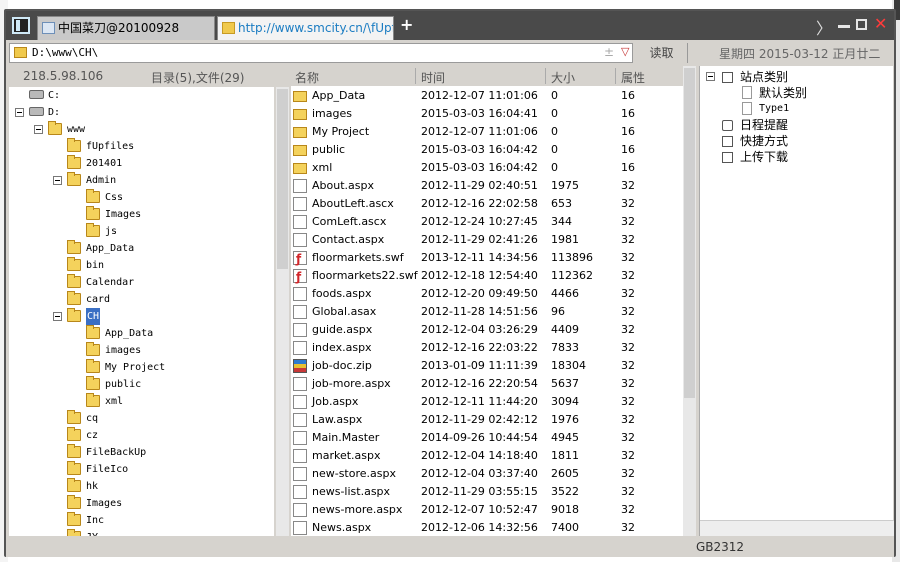 The image size is (900, 562). Describe the element at coordinates (141, 532) in the screenshot. I see `tree-item: JY` at that location.